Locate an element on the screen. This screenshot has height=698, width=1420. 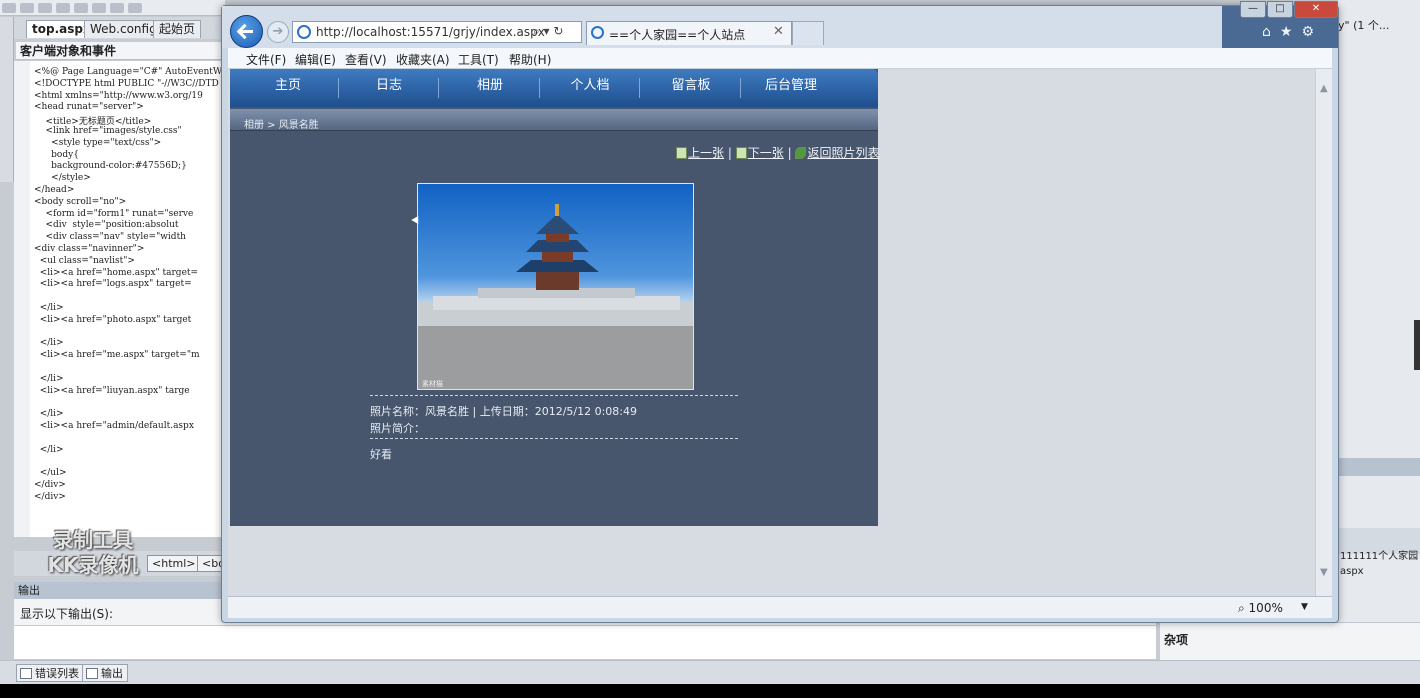
menu-favorites: 收藏夹(A) is located at coordinates (423, 59).